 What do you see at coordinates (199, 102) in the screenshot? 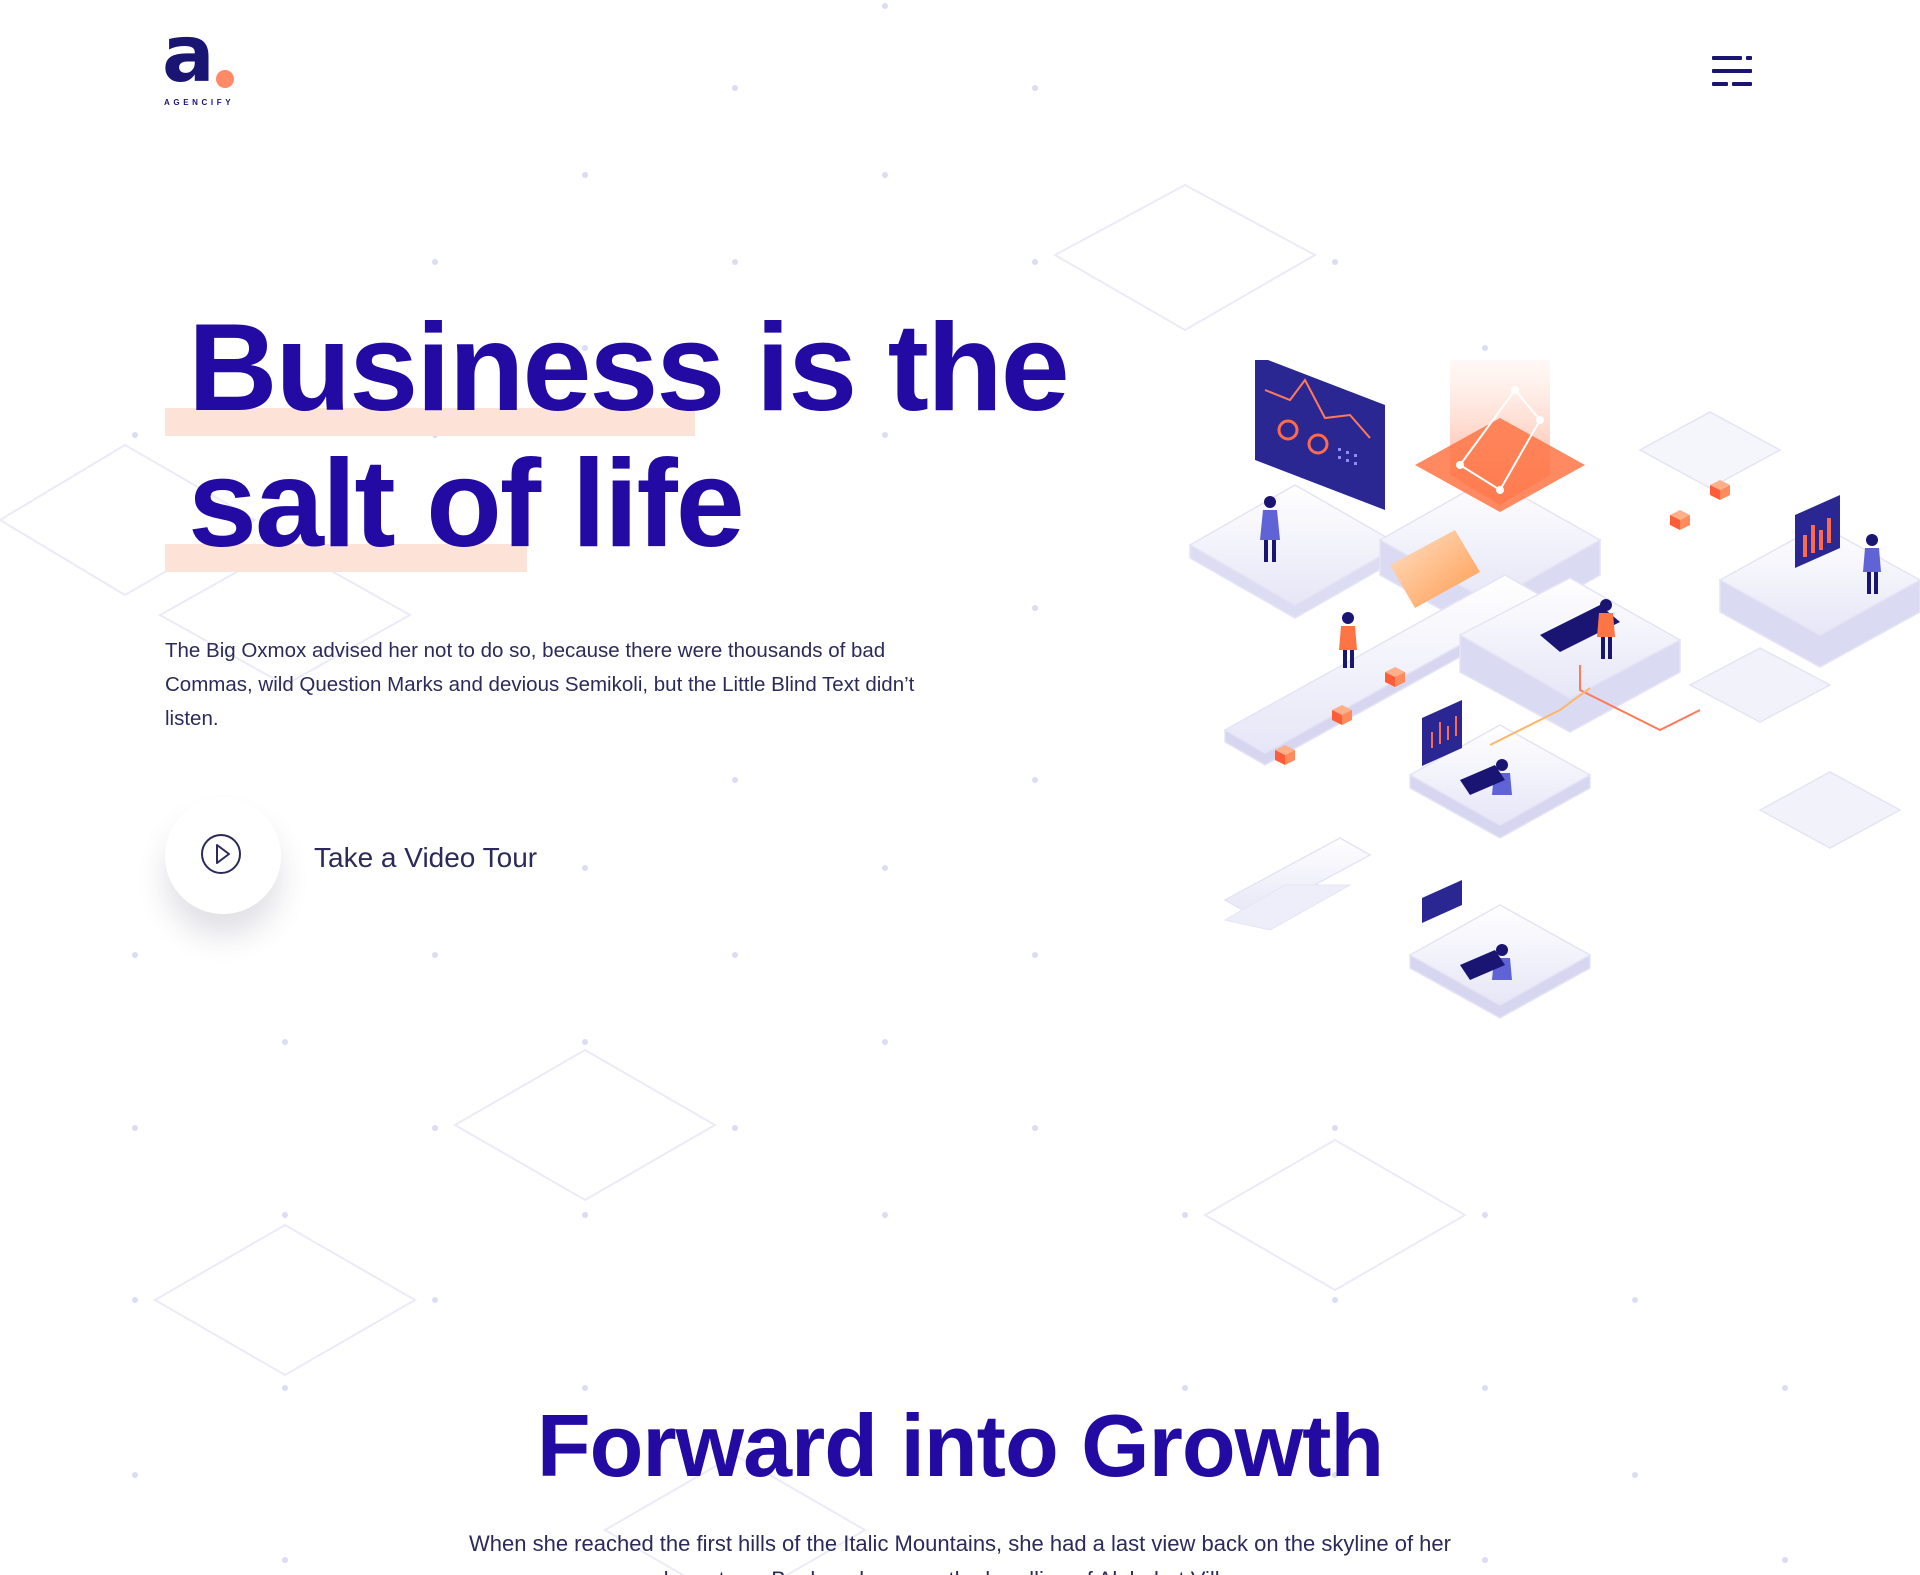
I see `logo-wordmark: AGENCIFY` at bounding box center [199, 102].